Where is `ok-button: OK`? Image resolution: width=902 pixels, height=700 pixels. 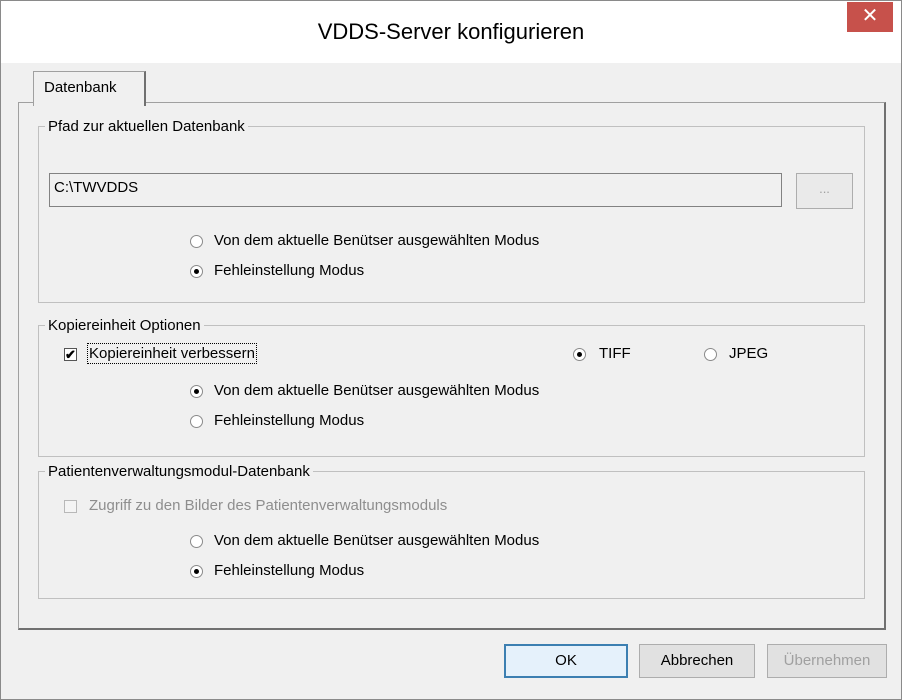
ok-button: OK is located at coordinates (566, 661).